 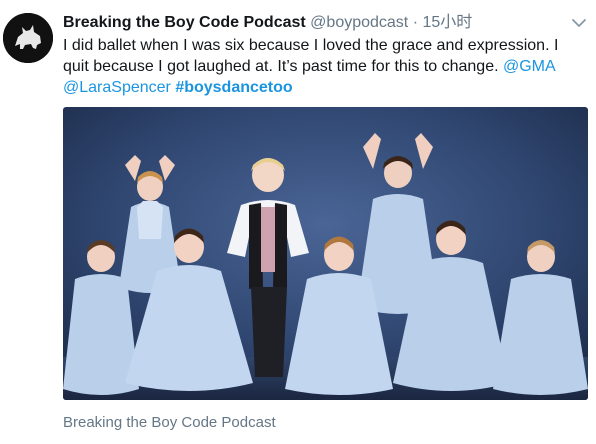 I want to click on author-name: Breaking the Boy Code Podcast, so click(x=184, y=22).